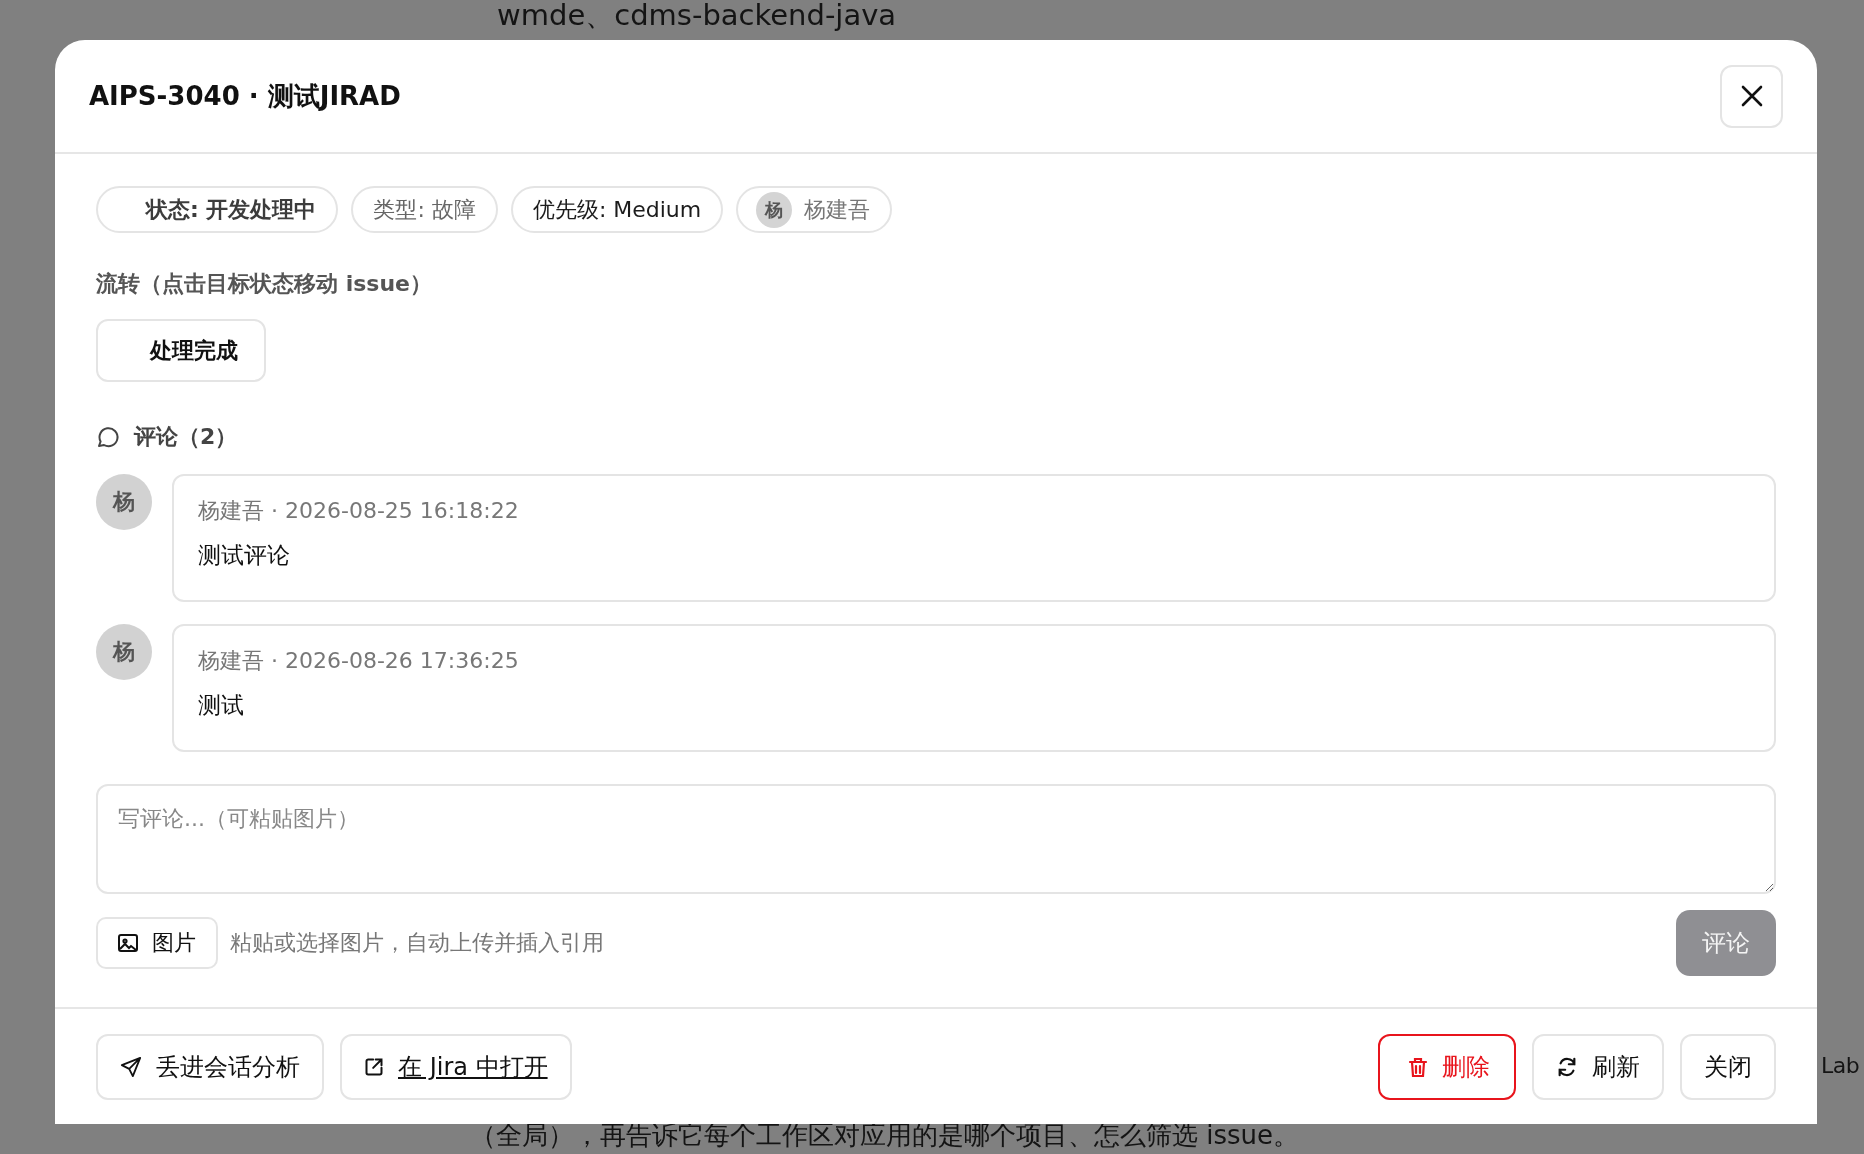  I want to click on comments-heading: 评论（2）, so click(186, 437).